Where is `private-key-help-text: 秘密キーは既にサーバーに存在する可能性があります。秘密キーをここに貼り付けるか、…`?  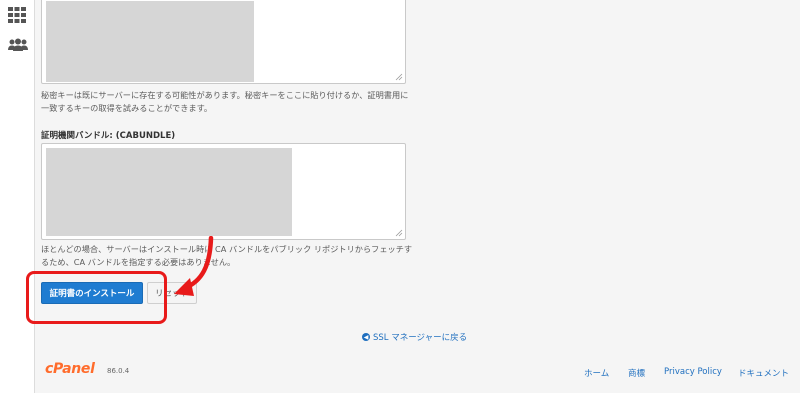
private-key-help-text: 秘密キーは既にサーバーに存在する可能性があります。秘密キーをここに貼り付けるか、… is located at coordinates (225, 101).